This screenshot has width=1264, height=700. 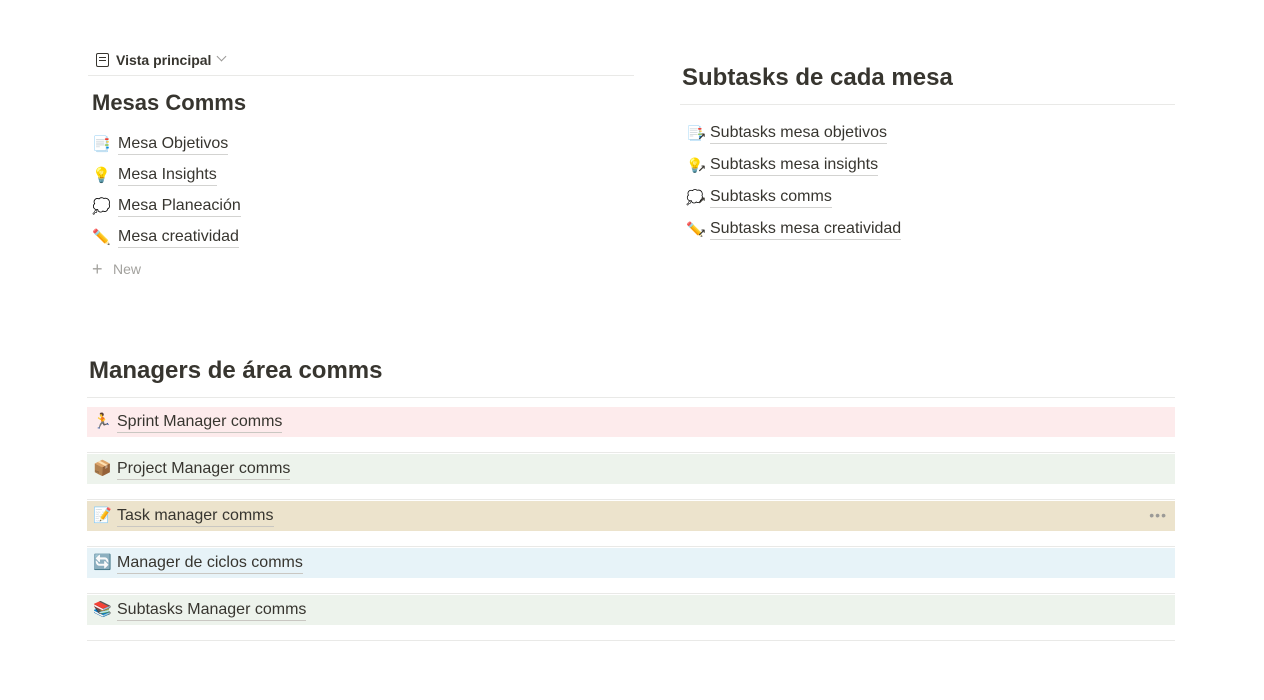 What do you see at coordinates (631, 610) in the screenshot?
I see `page-link-subtasks-manager: 📚 Subtasks Manager comms` at bounding box center [631, 610].